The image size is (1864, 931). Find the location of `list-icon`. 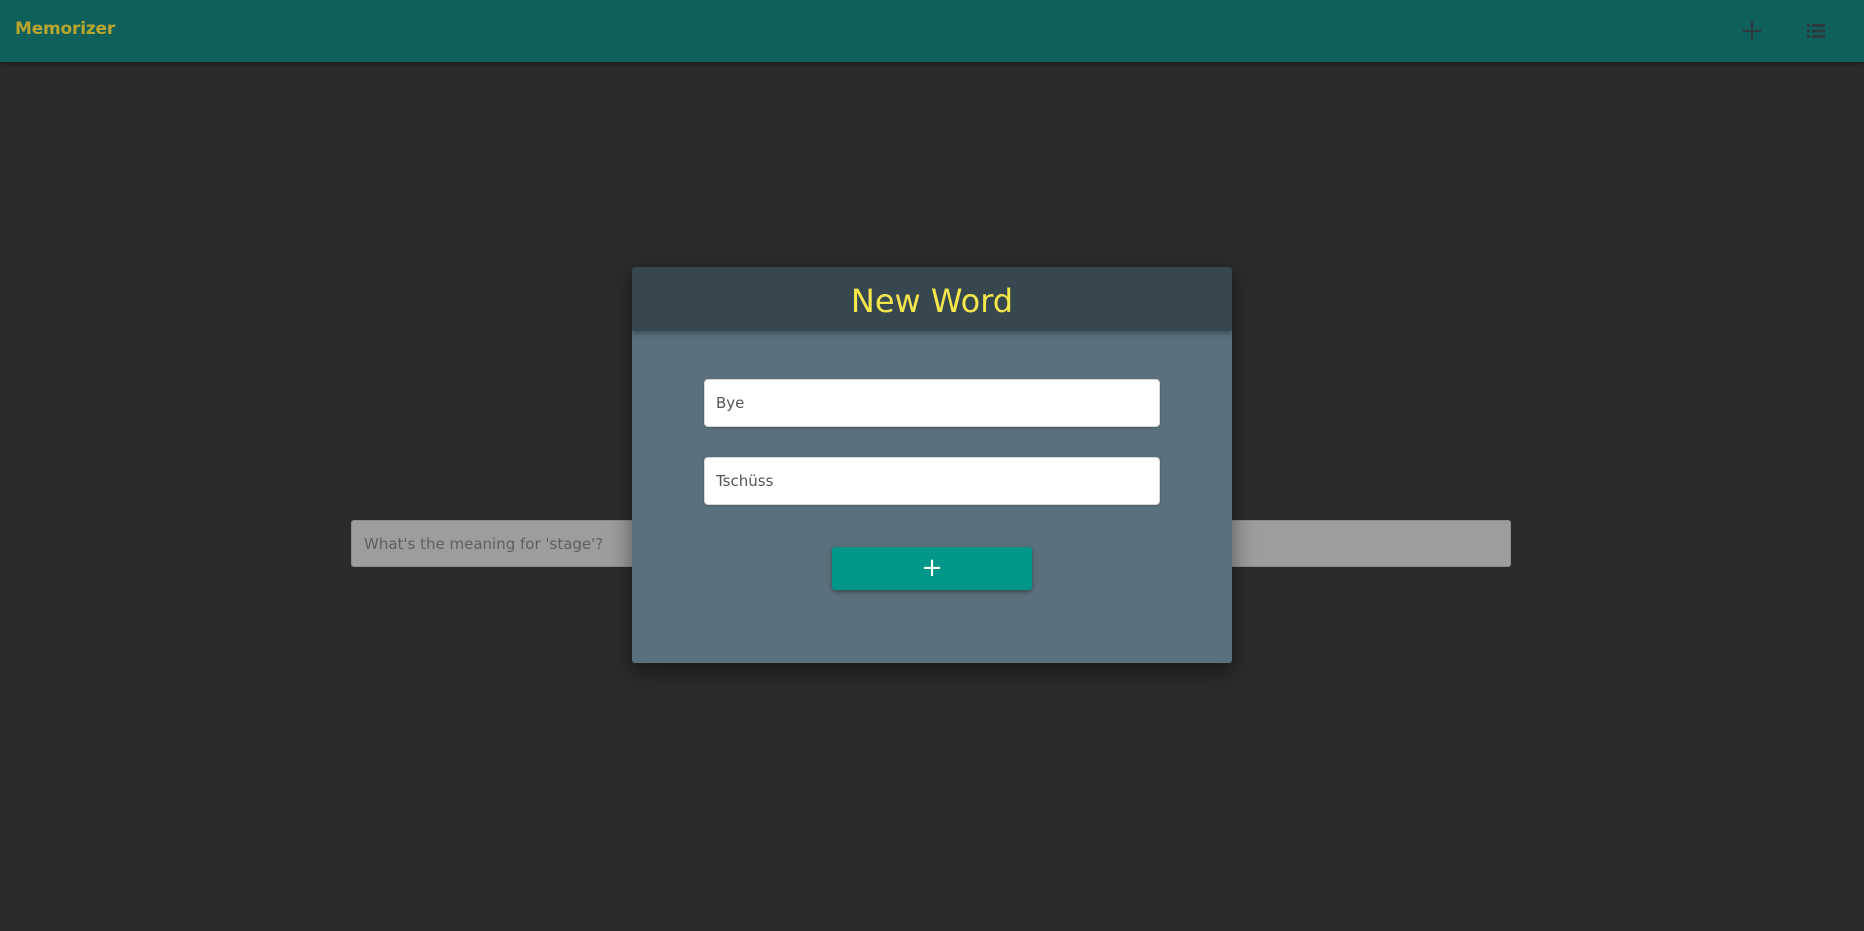

list-icon is located at coordinates (1816, 31).